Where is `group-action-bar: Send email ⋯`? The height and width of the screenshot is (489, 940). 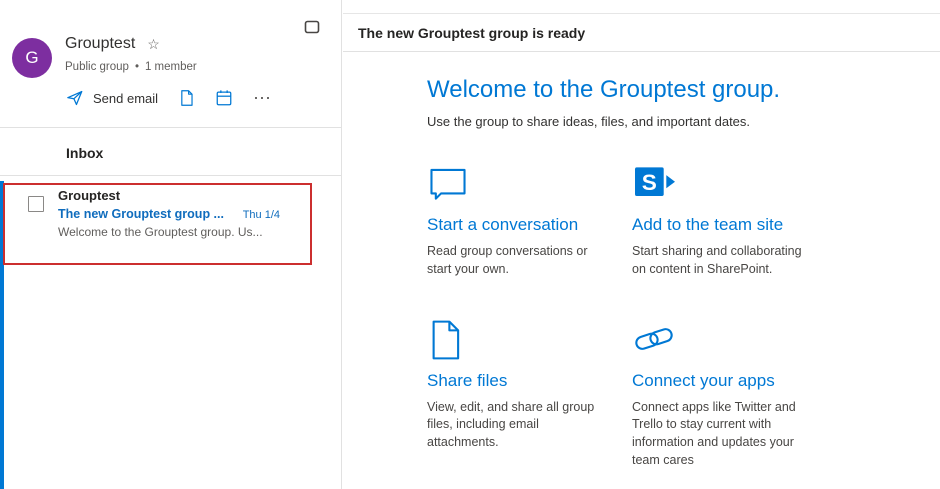 group-action-bar: Send email ⋯ is located at coordinates (169, 98).